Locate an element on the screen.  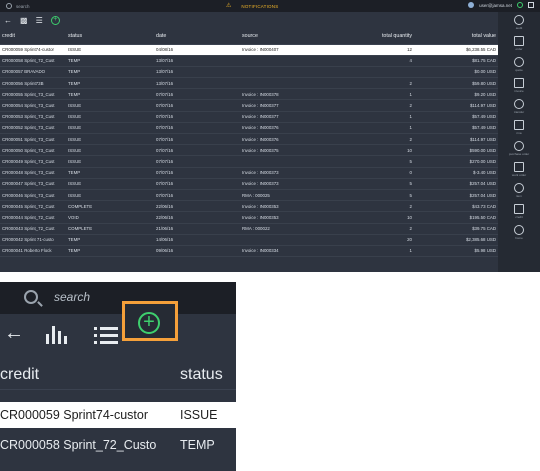
table-cell: $39.75 CAD is located at coordinates (456, 229).